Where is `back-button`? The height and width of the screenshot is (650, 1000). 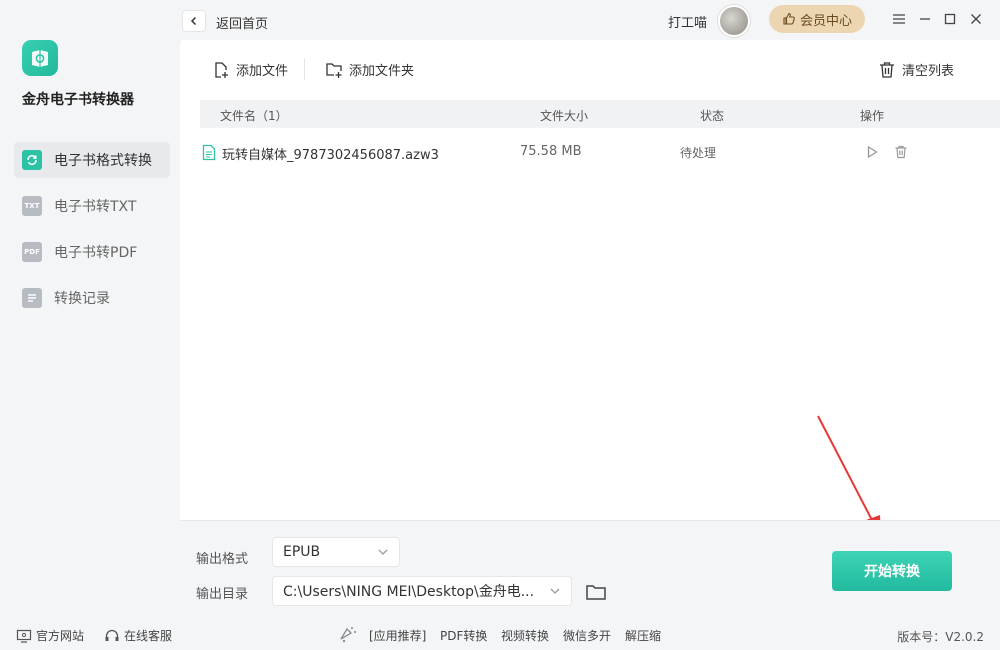
back-button is located at coordinates (194, 21).